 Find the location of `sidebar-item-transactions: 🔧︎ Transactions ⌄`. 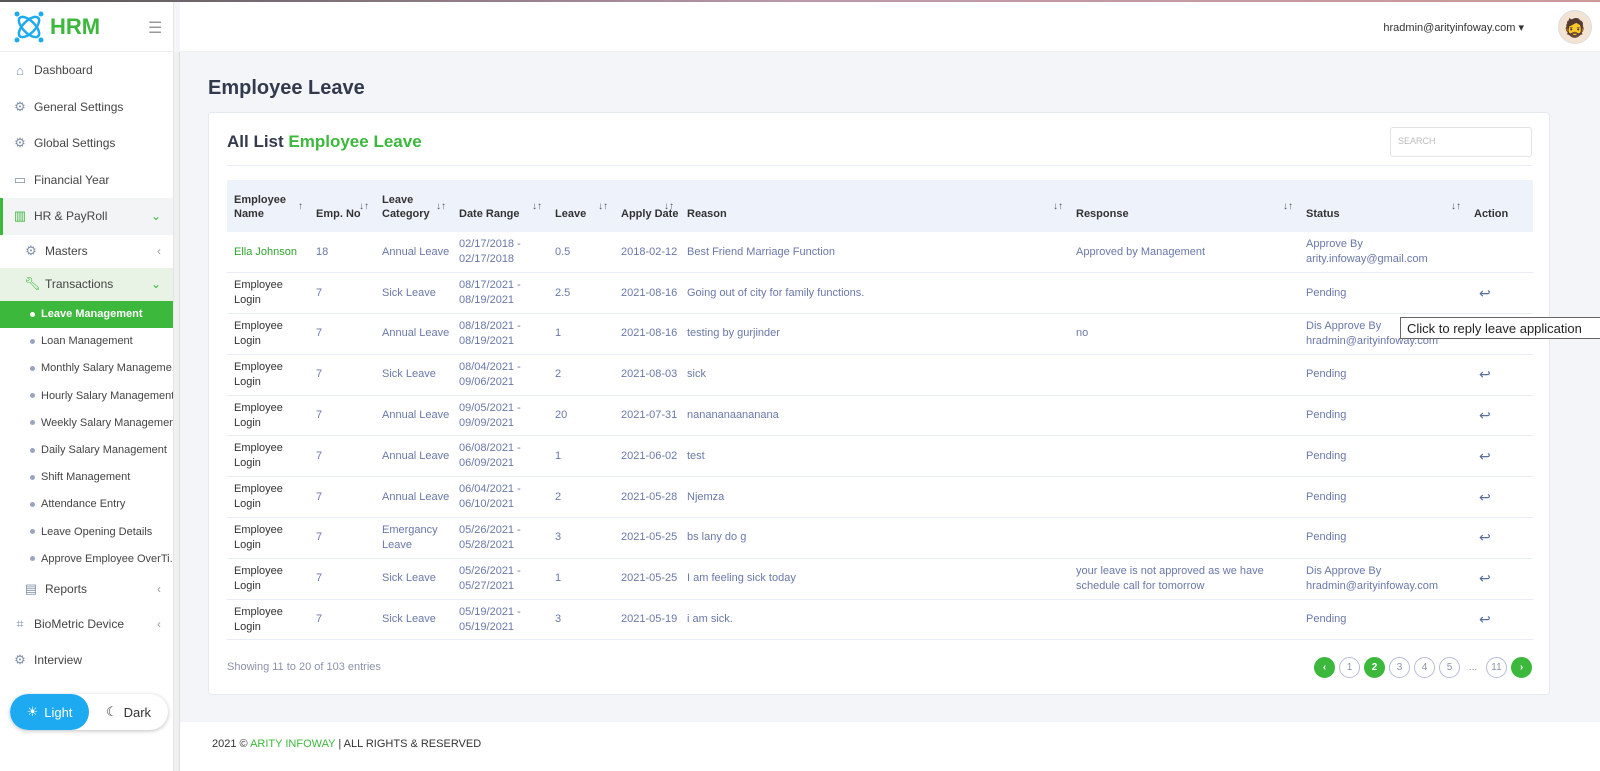

sidebar-item-transactions: 🔧︎ Transactions ⌄ is located at coordinates (86, 284).